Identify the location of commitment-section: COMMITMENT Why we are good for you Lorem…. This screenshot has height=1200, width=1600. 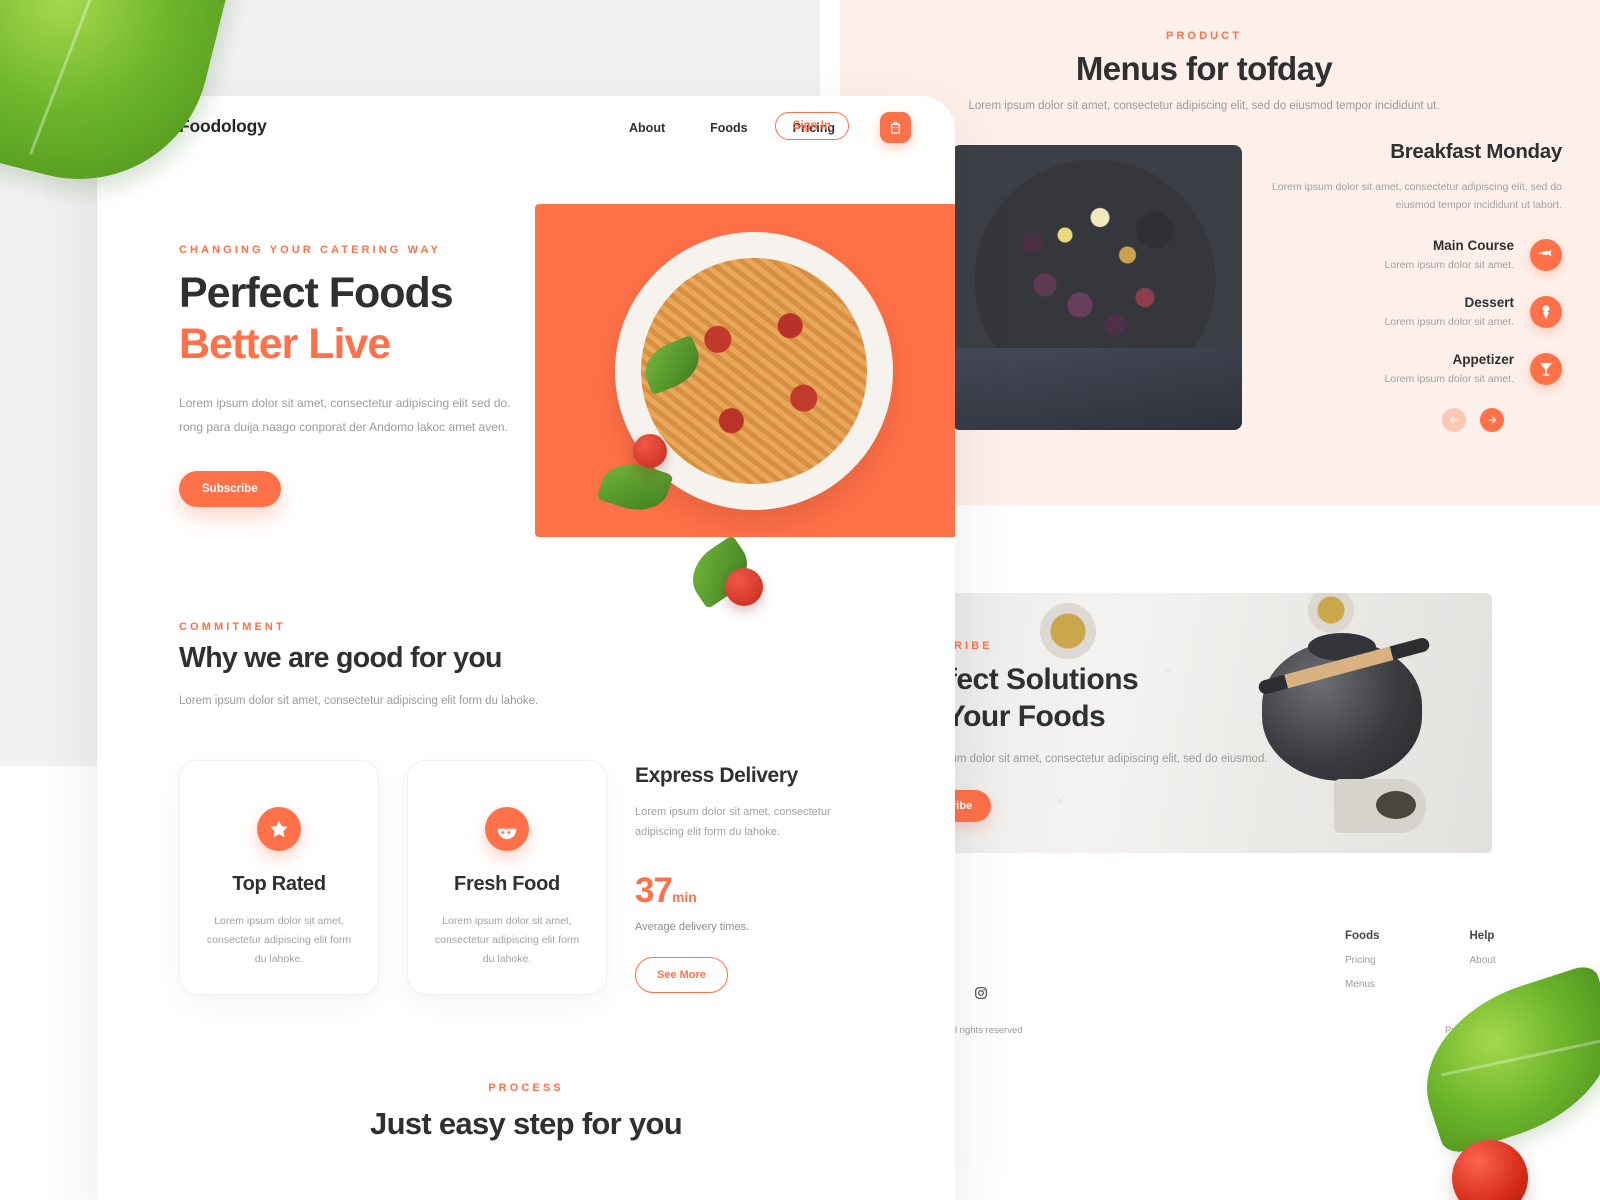
(479, 666).